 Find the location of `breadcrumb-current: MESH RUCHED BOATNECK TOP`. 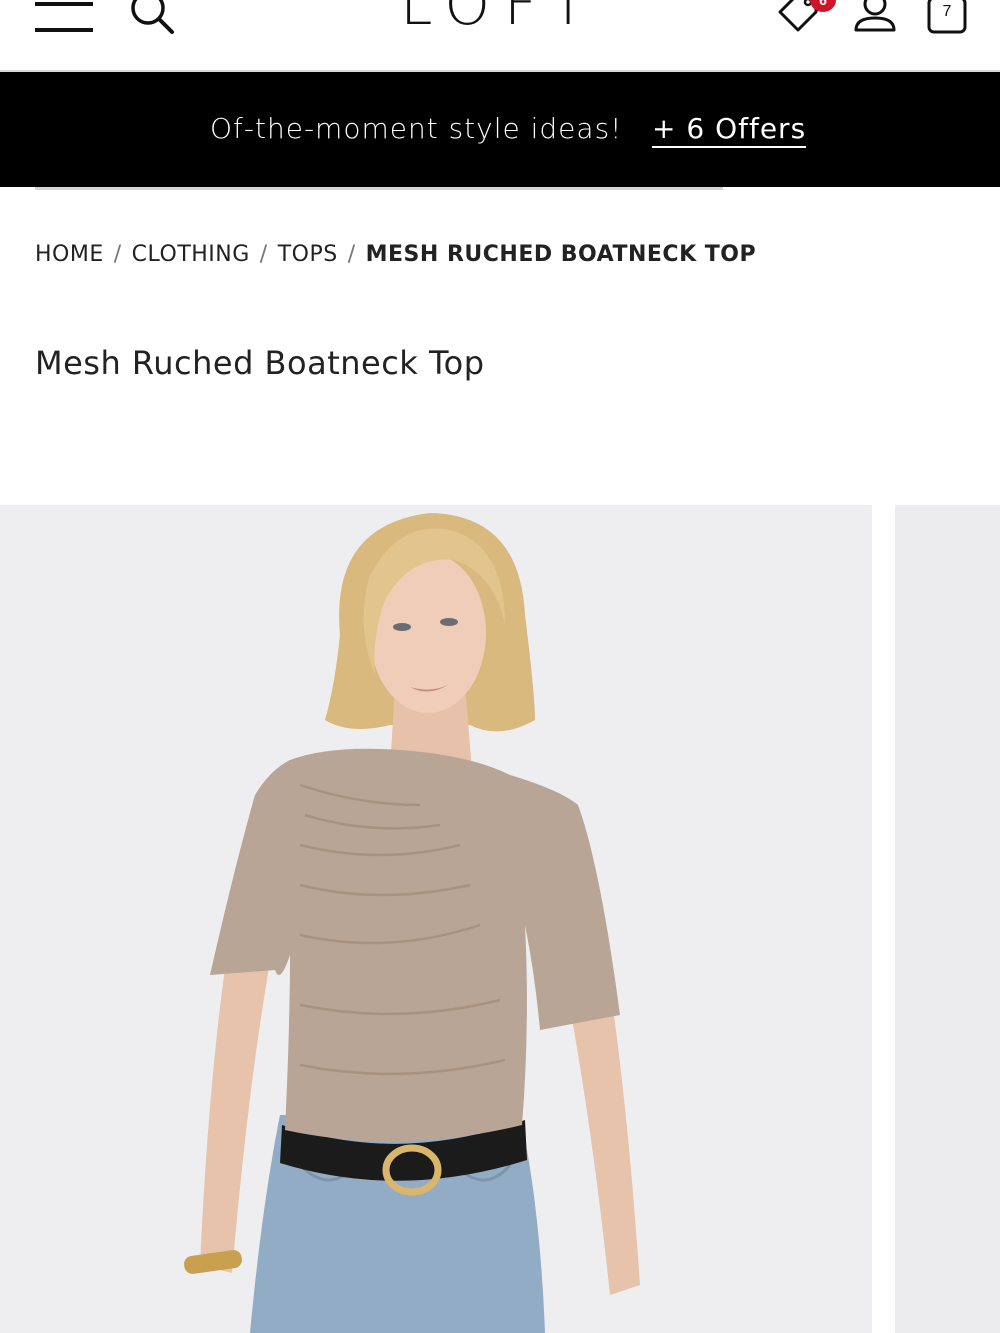

breadcrumb-current: MESH RUCHED BOATNECK TOP is located at coordinates (561, 254).